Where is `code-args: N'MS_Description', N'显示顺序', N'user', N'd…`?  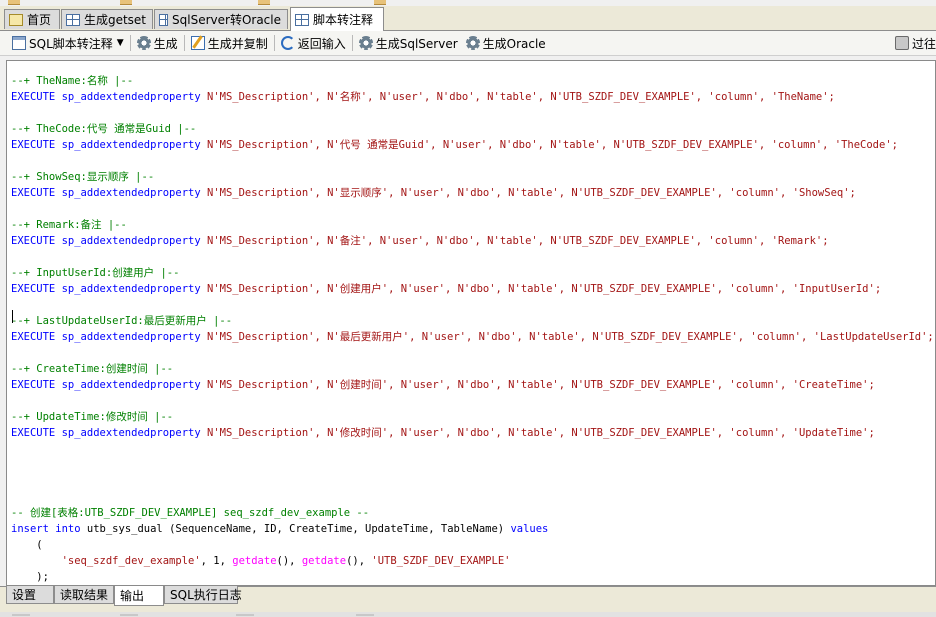
code-args: N'MS_Description', N'显示顺序', N'user', N'd… is located at coordinates (528, 193).